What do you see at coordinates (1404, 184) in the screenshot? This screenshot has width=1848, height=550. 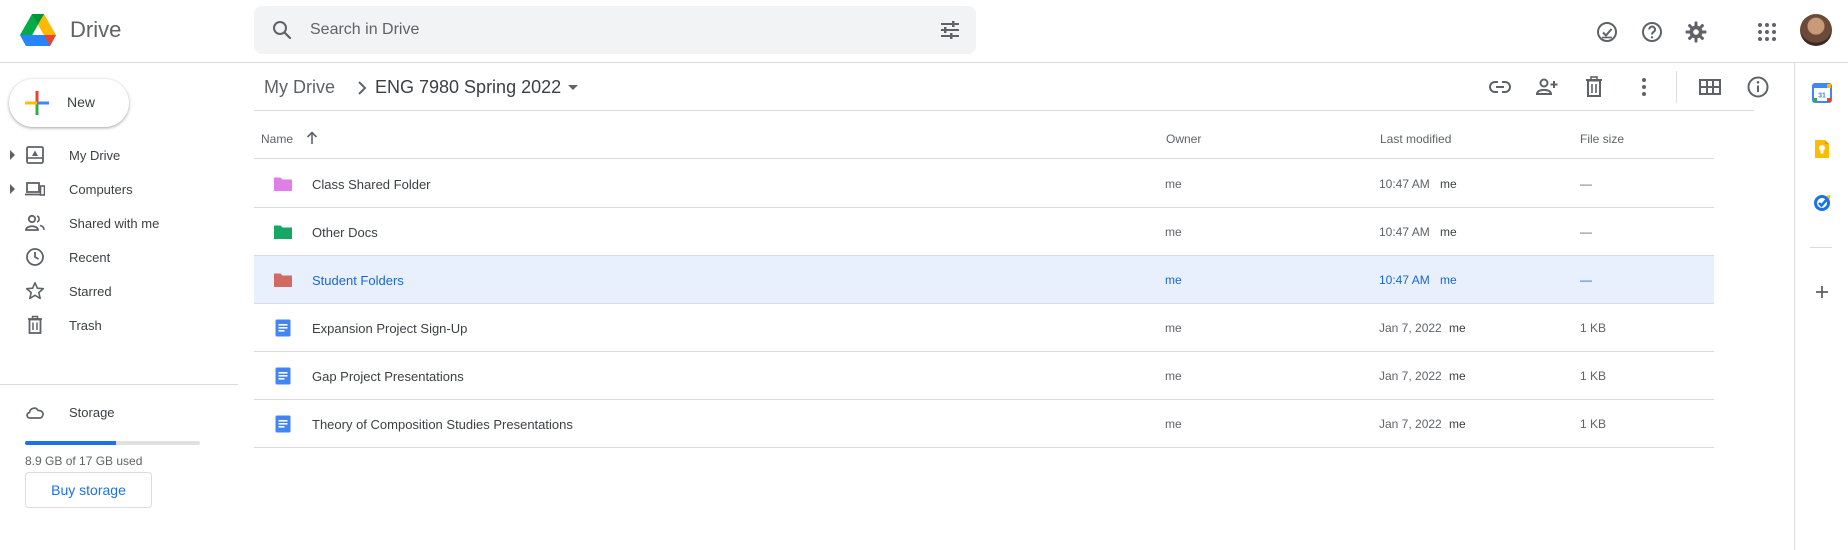 I see `file-last-modified: 10:47 AM` at bounding box center [1404, 184].